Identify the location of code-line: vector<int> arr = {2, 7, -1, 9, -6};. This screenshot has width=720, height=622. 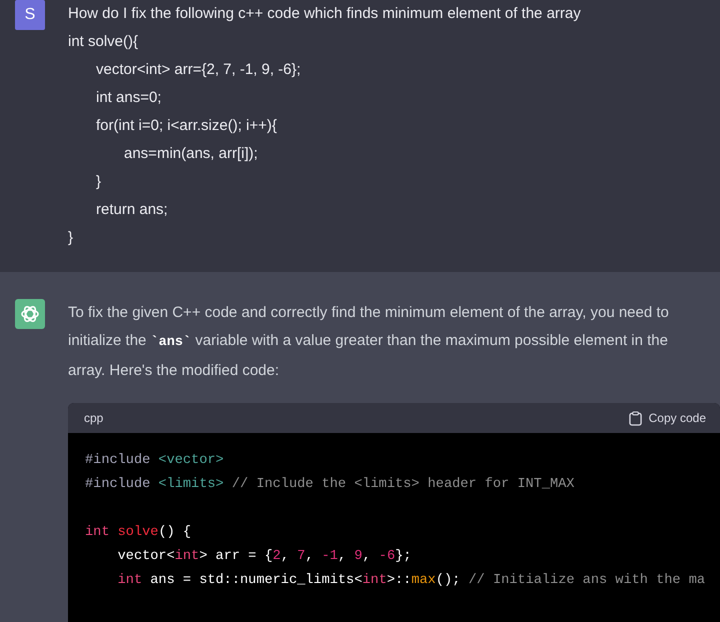
(264, 556).